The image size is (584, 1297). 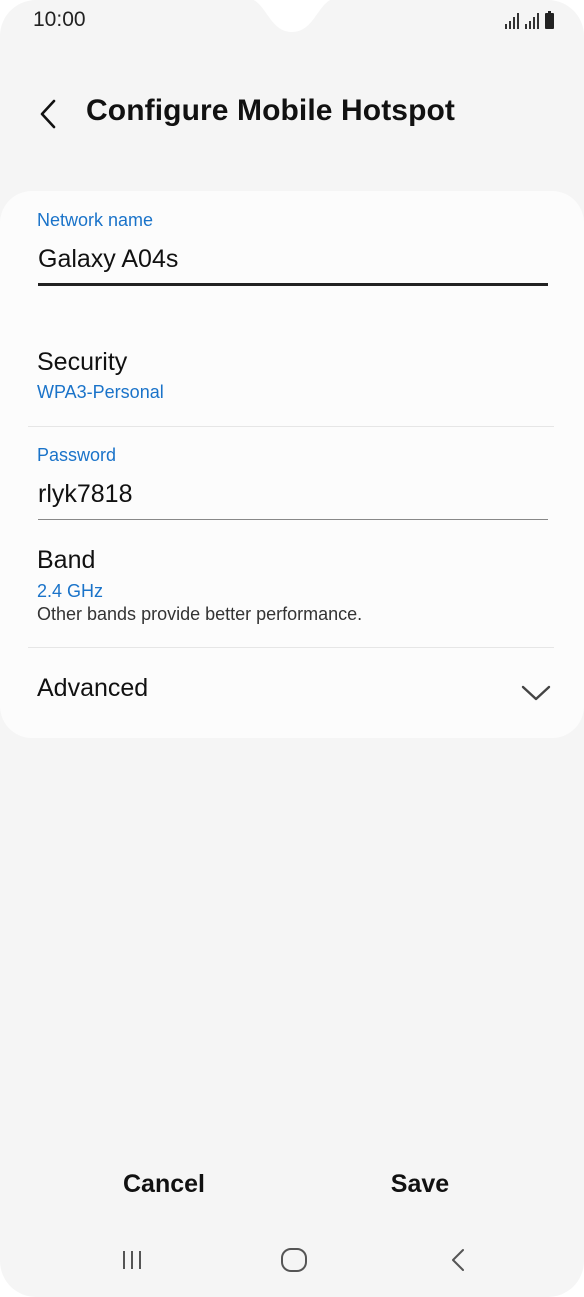 I want to click on nav-back-button, so click(x=458, y=1260).